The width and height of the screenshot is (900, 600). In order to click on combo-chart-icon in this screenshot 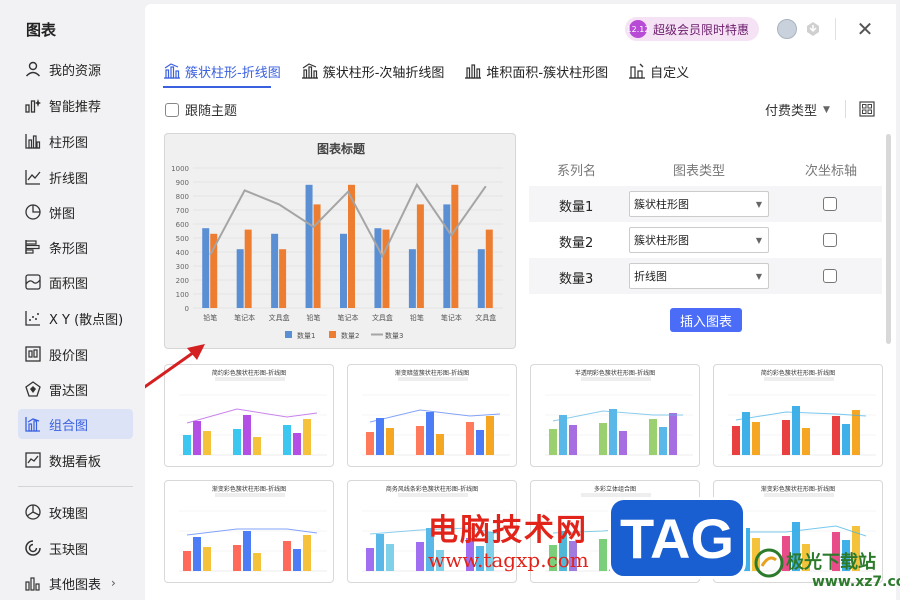, I will do `click(33, 424)`.